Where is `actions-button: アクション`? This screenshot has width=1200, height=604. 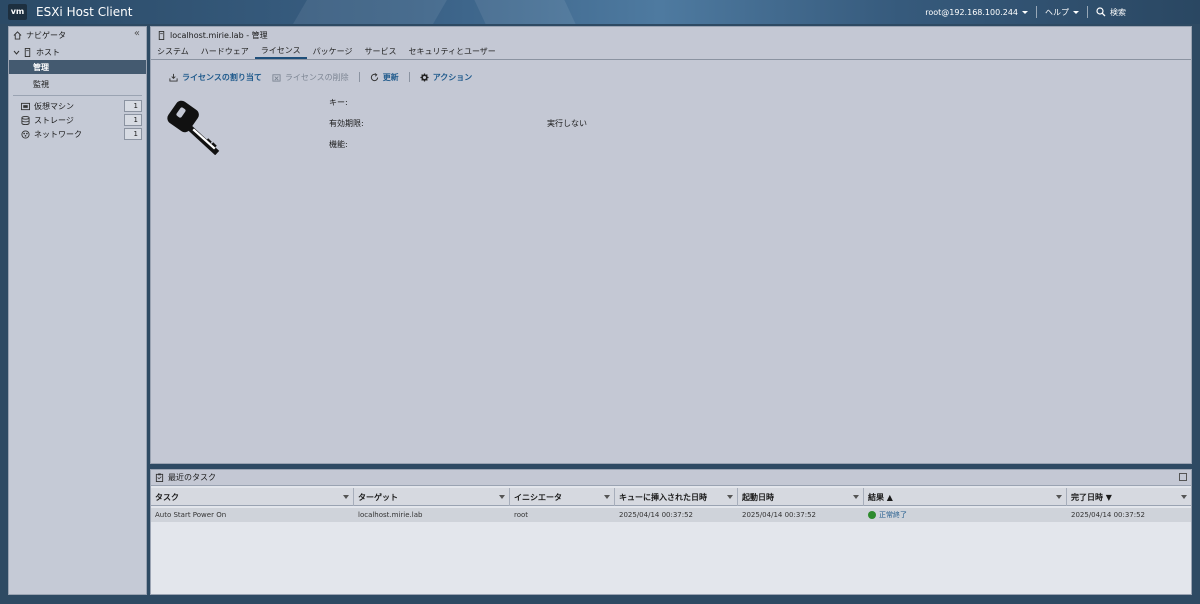 actions-button: アクション is located at coordinates (446, 77).